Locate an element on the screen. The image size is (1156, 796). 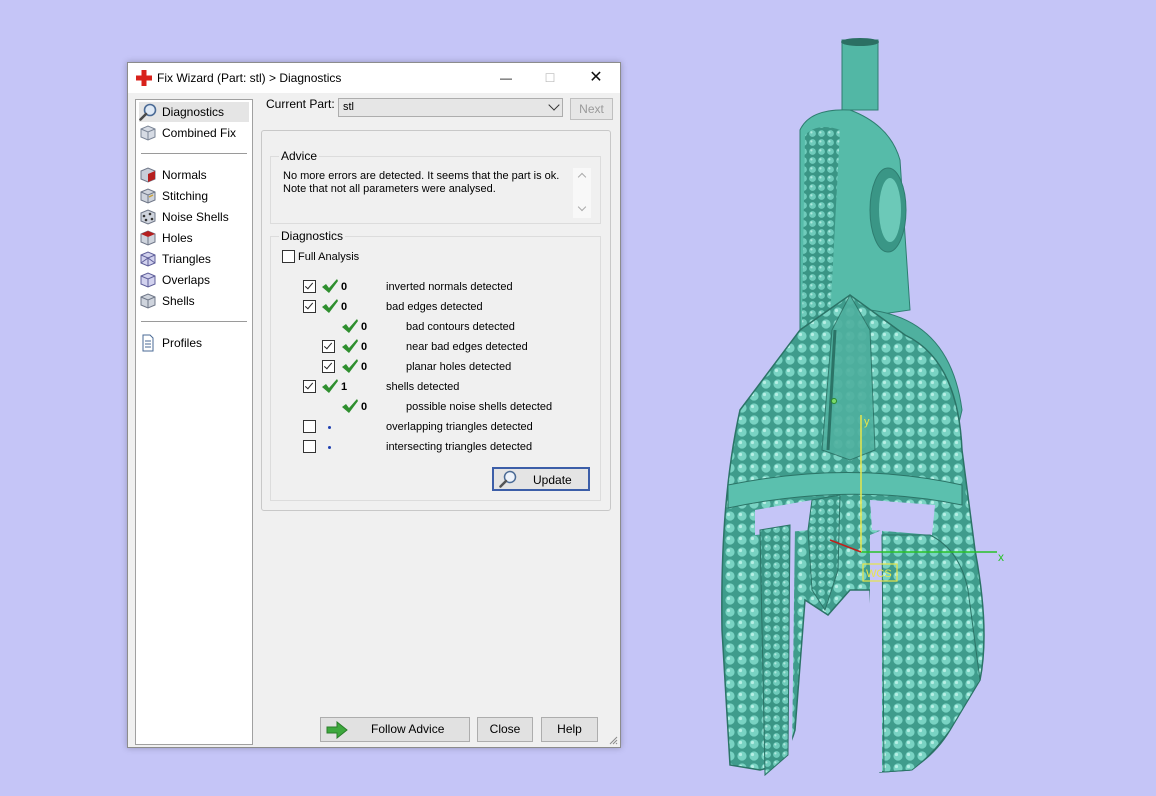
close-window-button: ✕ is located at coordinates (596, 78).